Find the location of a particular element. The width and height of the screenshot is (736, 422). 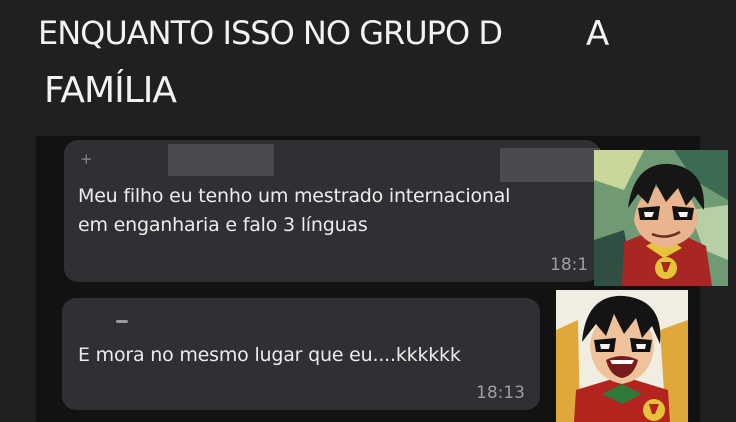

message-2-timestamp: 18:13 is located at coordinates (500, 393).